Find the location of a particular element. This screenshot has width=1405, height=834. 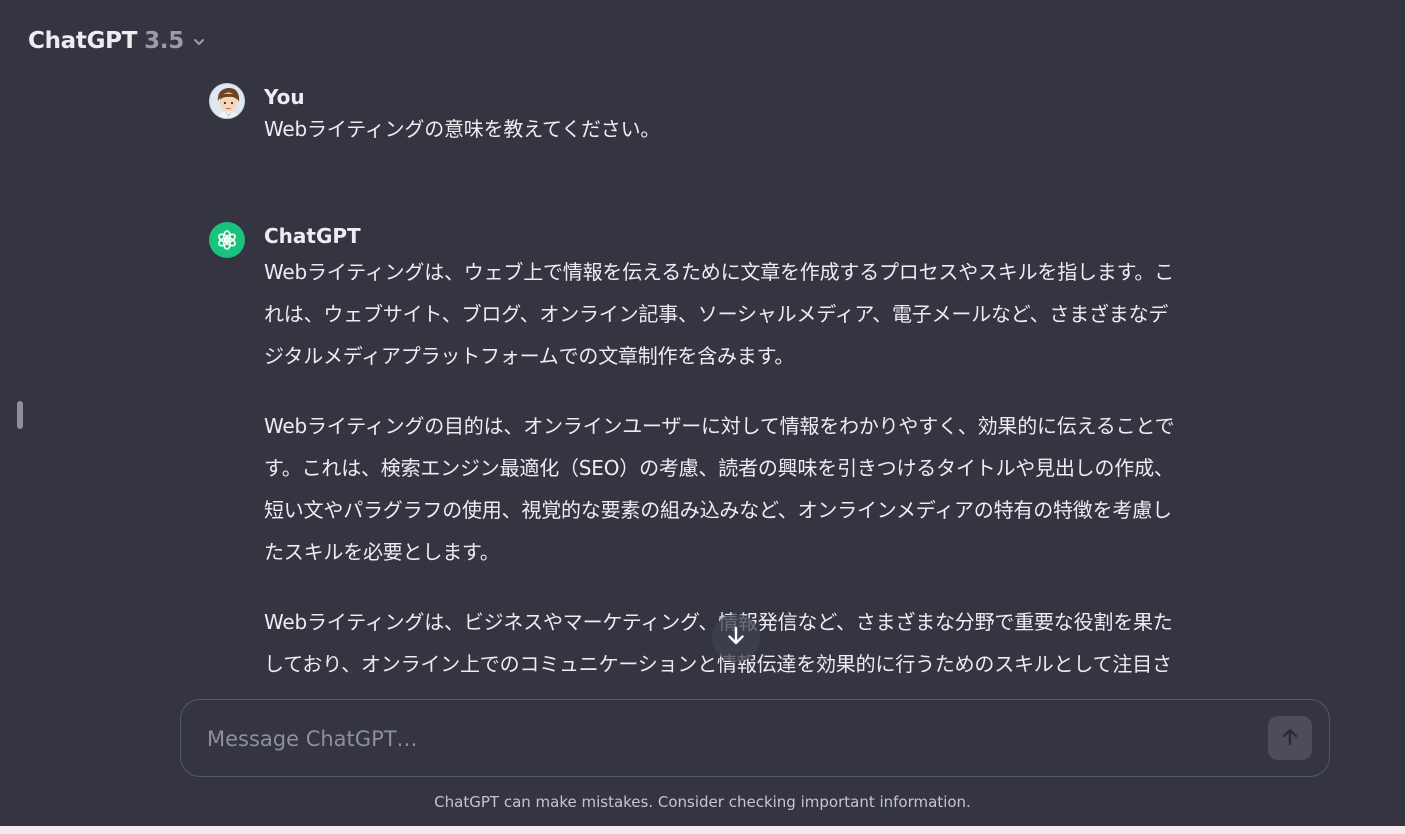

model-selector: ChatGPT 3.5 is located at coordinates (117, 41).